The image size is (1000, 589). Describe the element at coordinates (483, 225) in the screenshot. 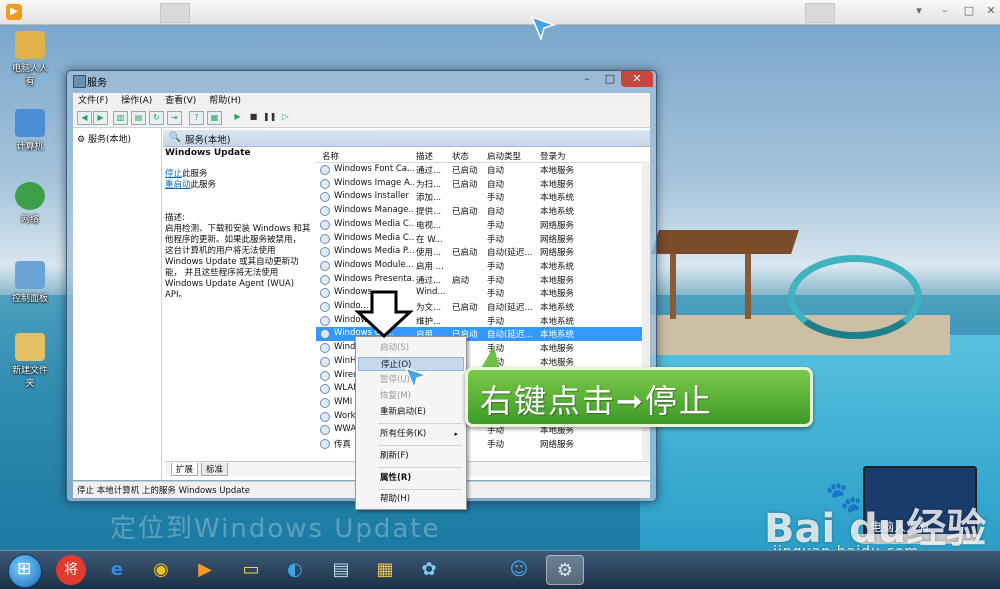

I see `table-row: Windows Media C... 电视... 手动 网络服务` at that location.